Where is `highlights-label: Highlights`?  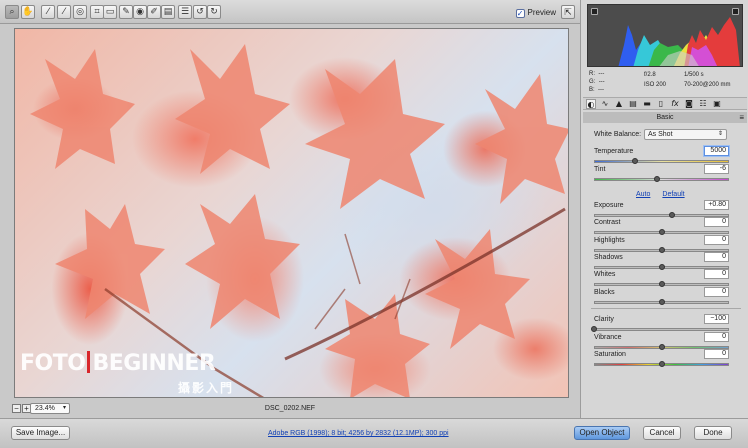 highlights-label: Highlights is located at coordinates (609, 240).